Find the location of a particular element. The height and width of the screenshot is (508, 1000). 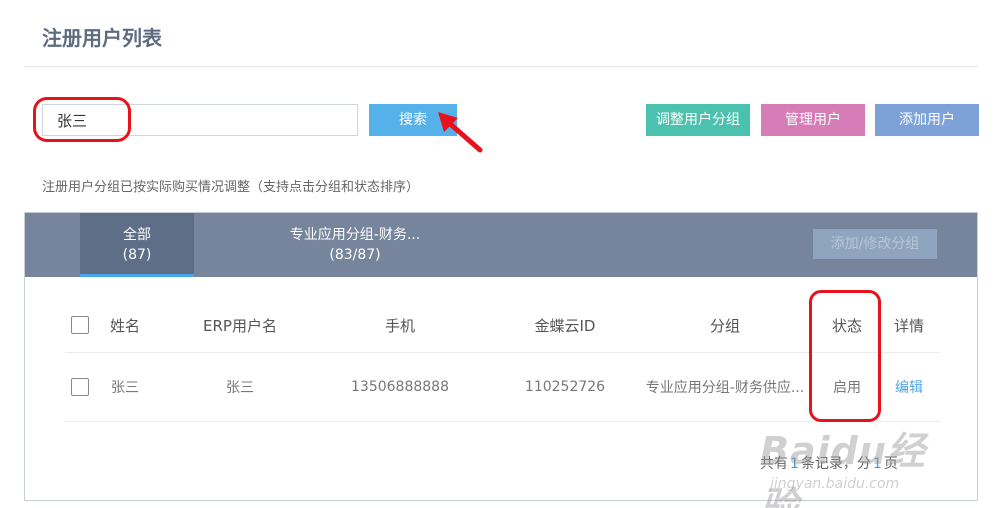

regroup-users-button: 调整用户分组 is located at coordinates (698, 120).